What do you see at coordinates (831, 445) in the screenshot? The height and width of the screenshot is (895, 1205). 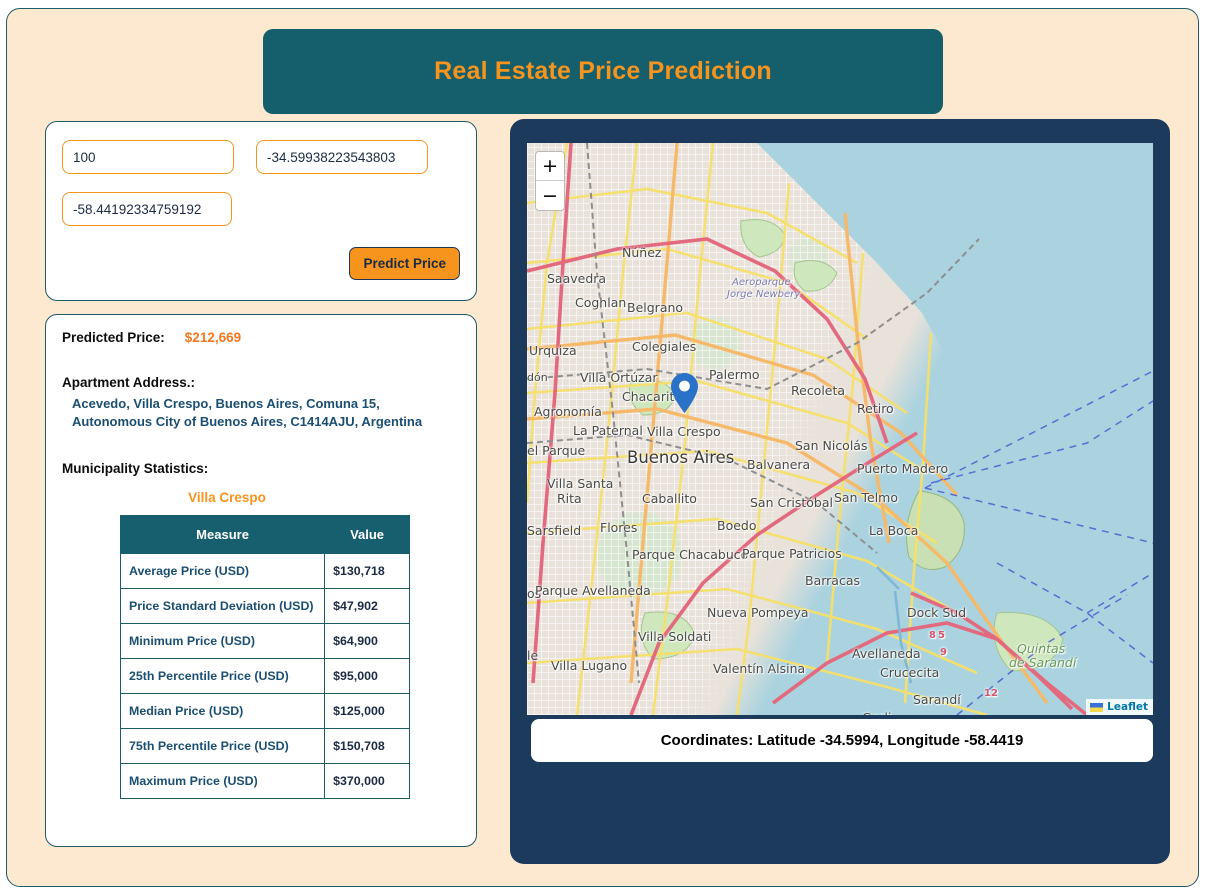 I see `map-place-label: San Nicolás` at bounding box center [831, 445].